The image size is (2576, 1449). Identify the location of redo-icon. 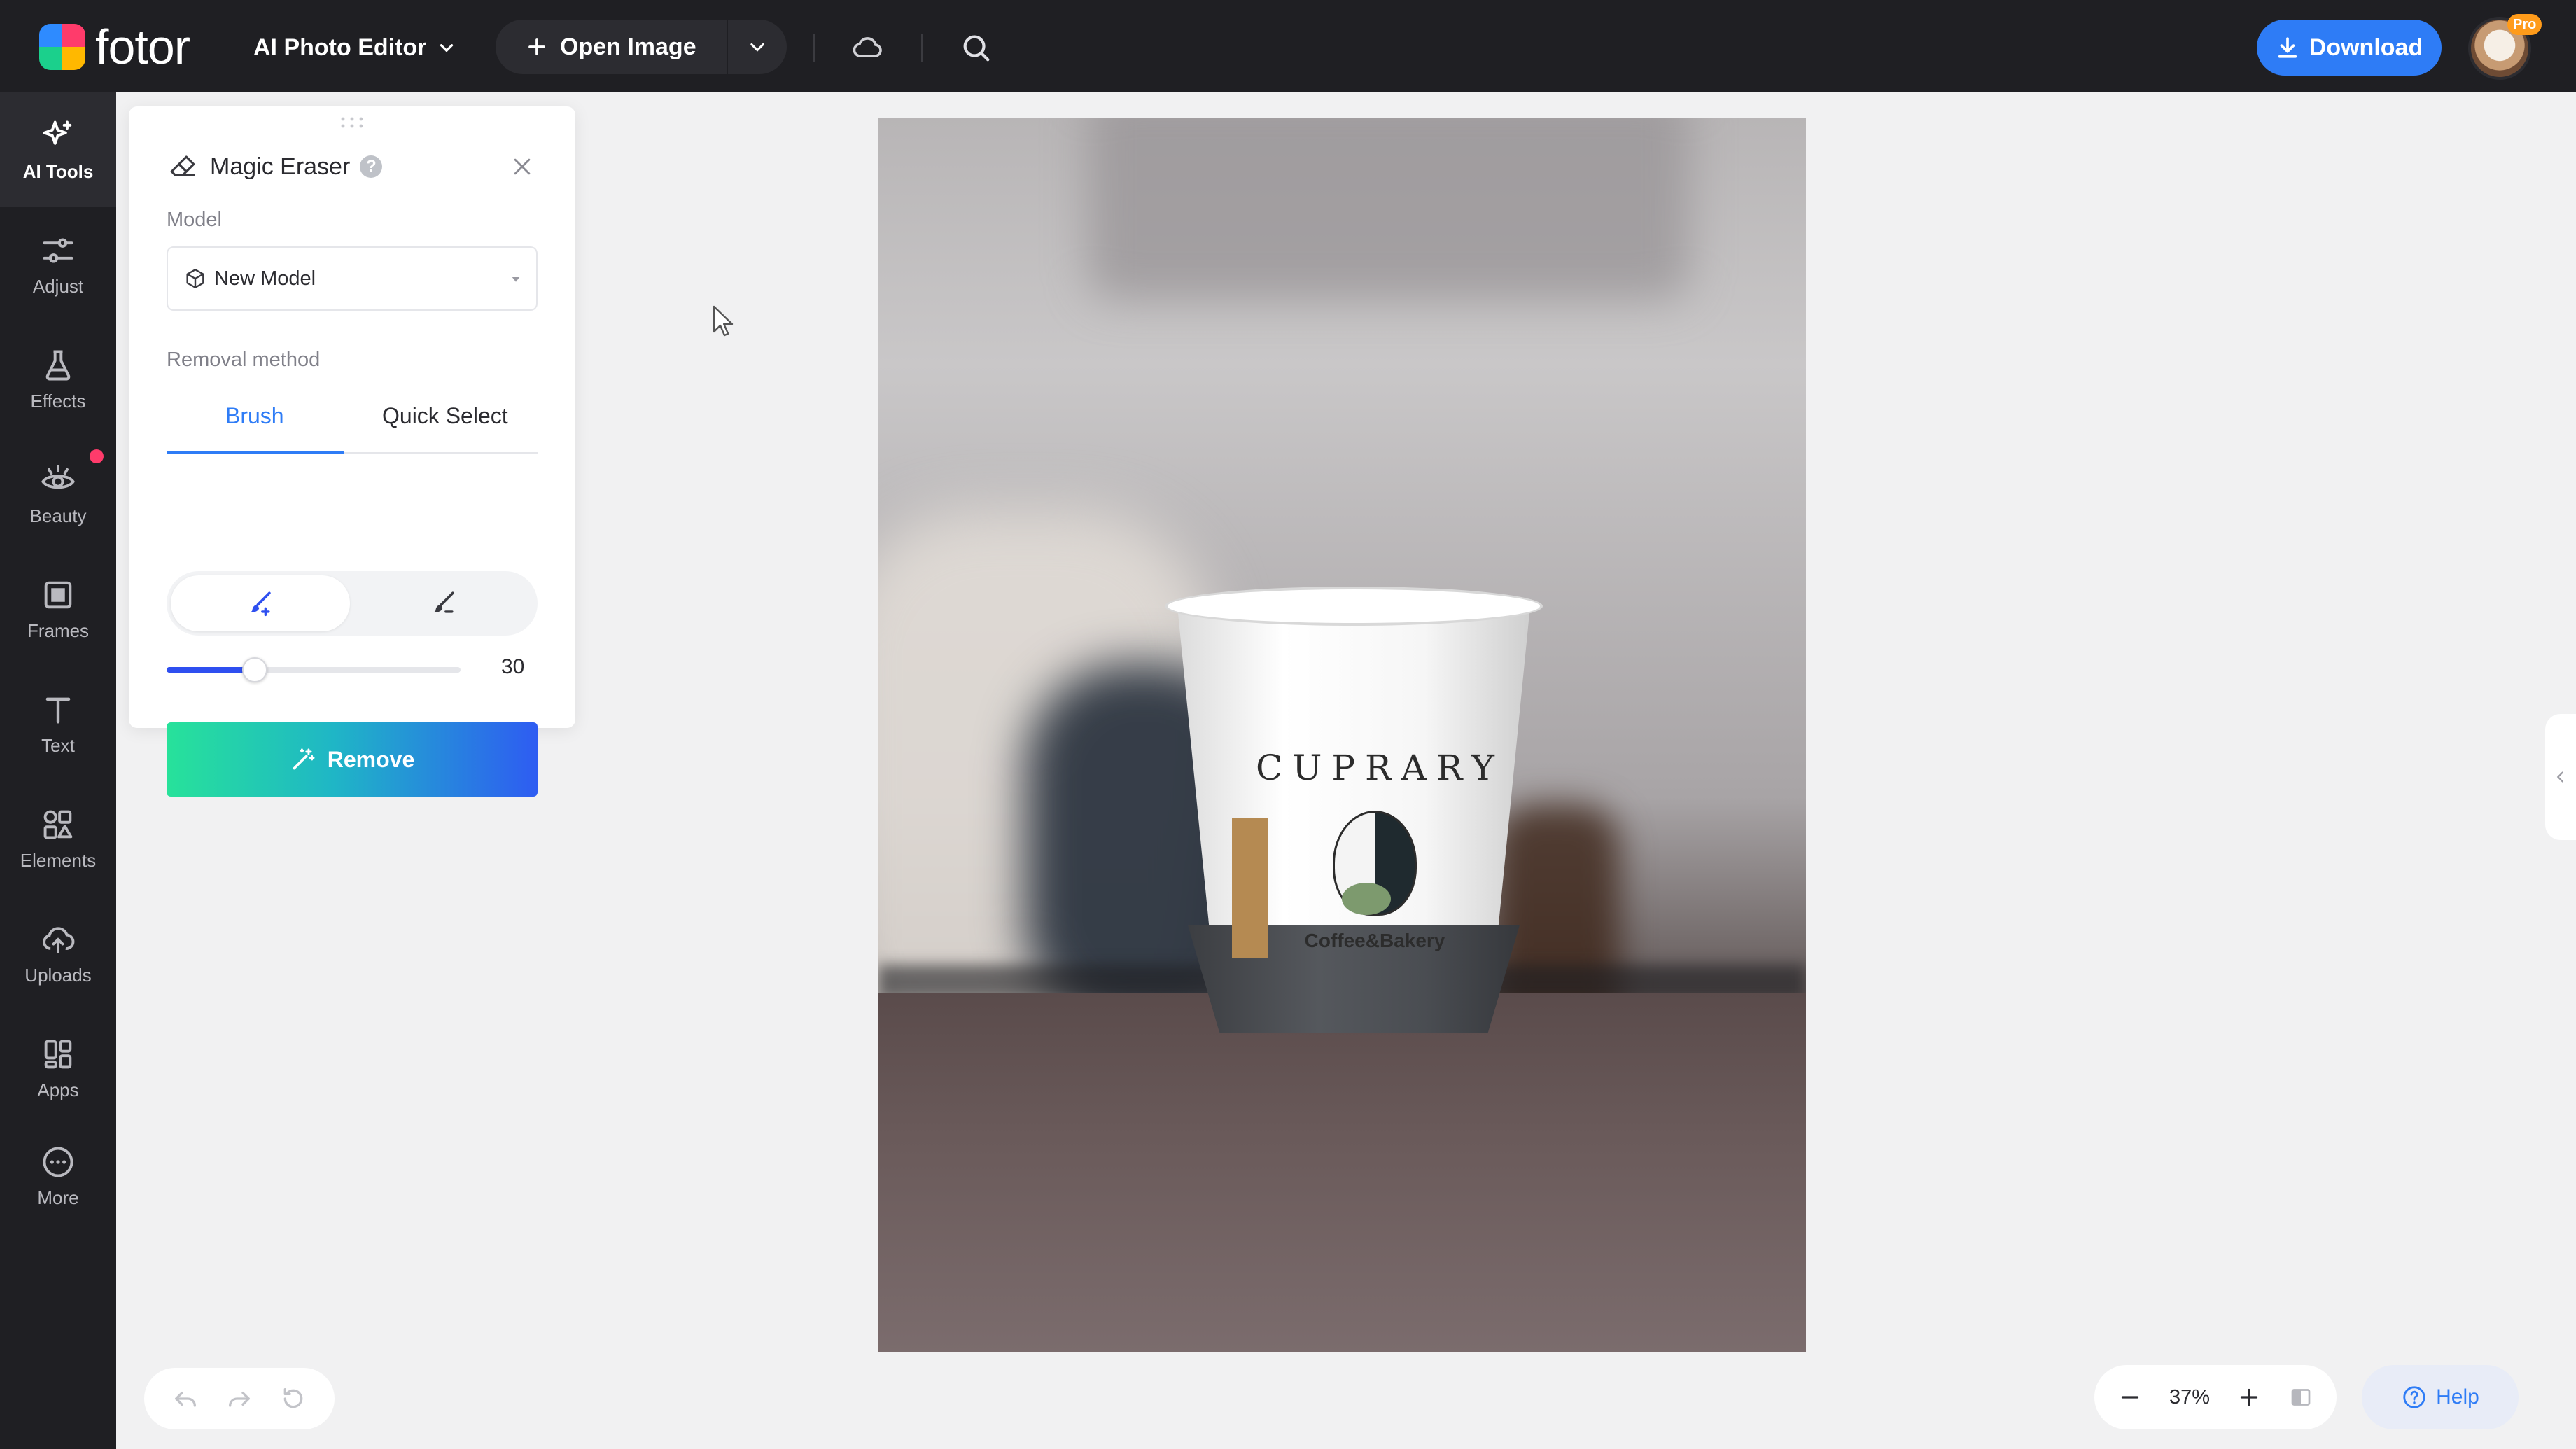
(239, 1399).